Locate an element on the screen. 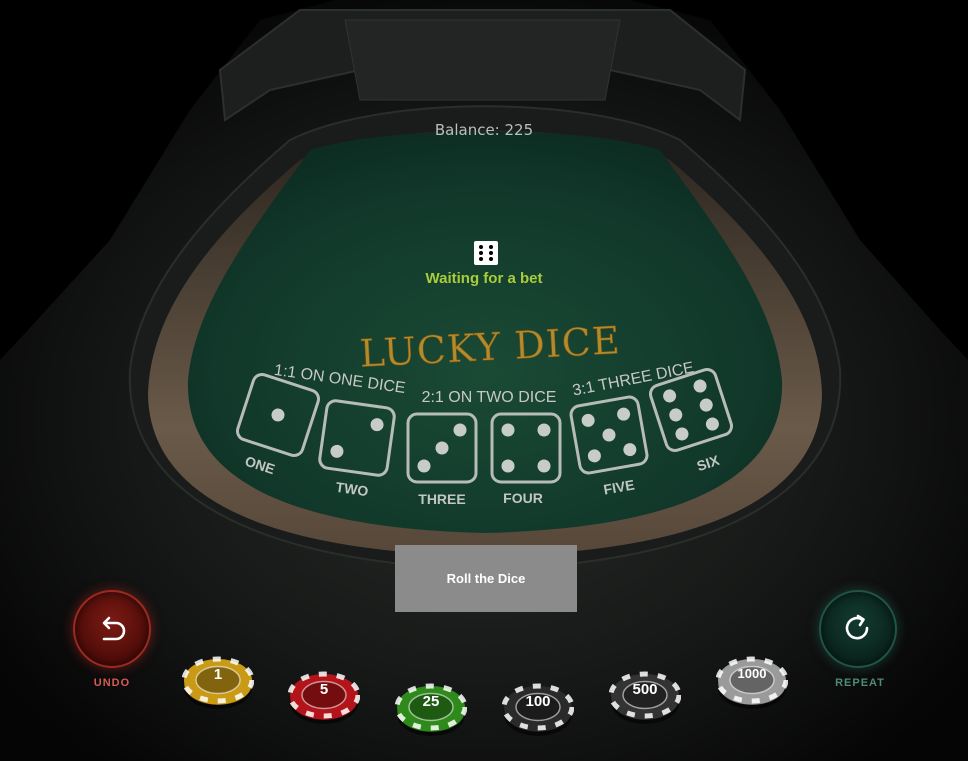  chip-25-icon is located at coordinates (431, 709).